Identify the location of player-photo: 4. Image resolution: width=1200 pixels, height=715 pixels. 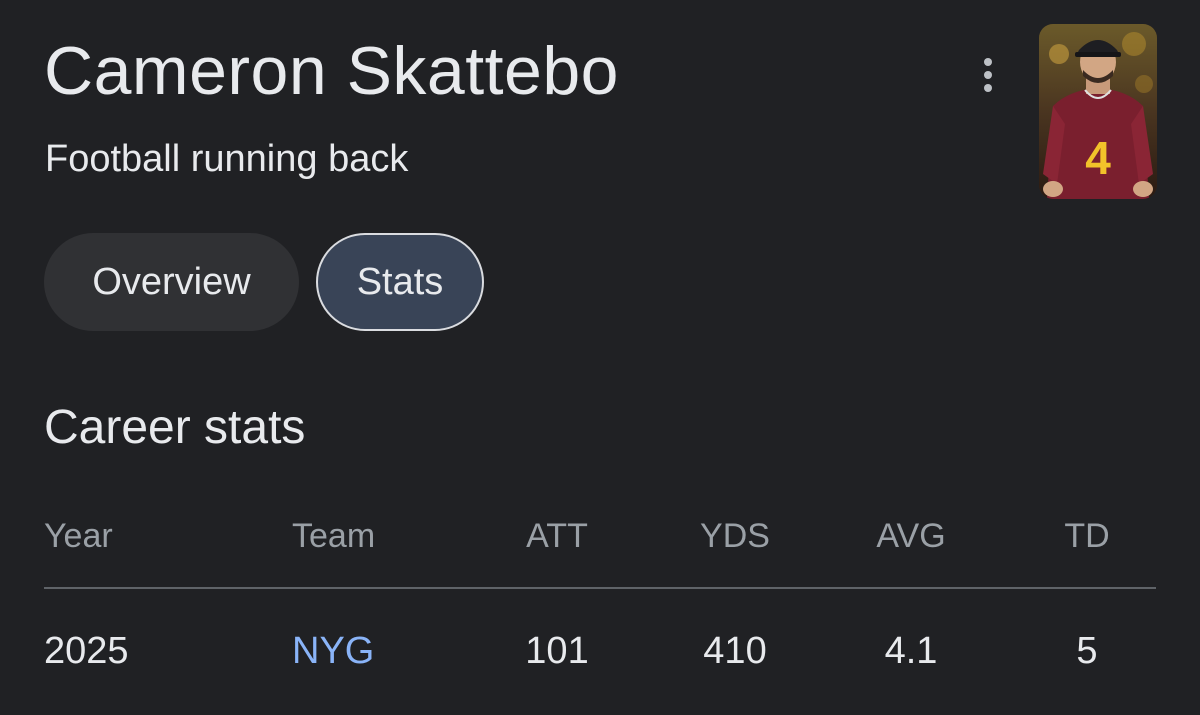
(1098, 111).